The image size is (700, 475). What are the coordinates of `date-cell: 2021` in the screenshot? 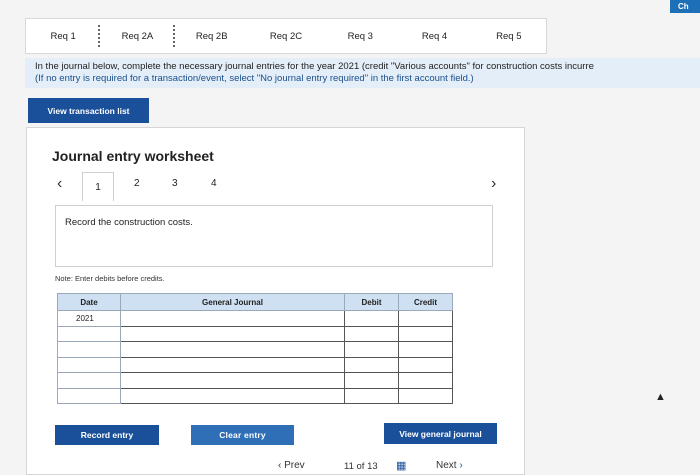 It's located at (89, 318).